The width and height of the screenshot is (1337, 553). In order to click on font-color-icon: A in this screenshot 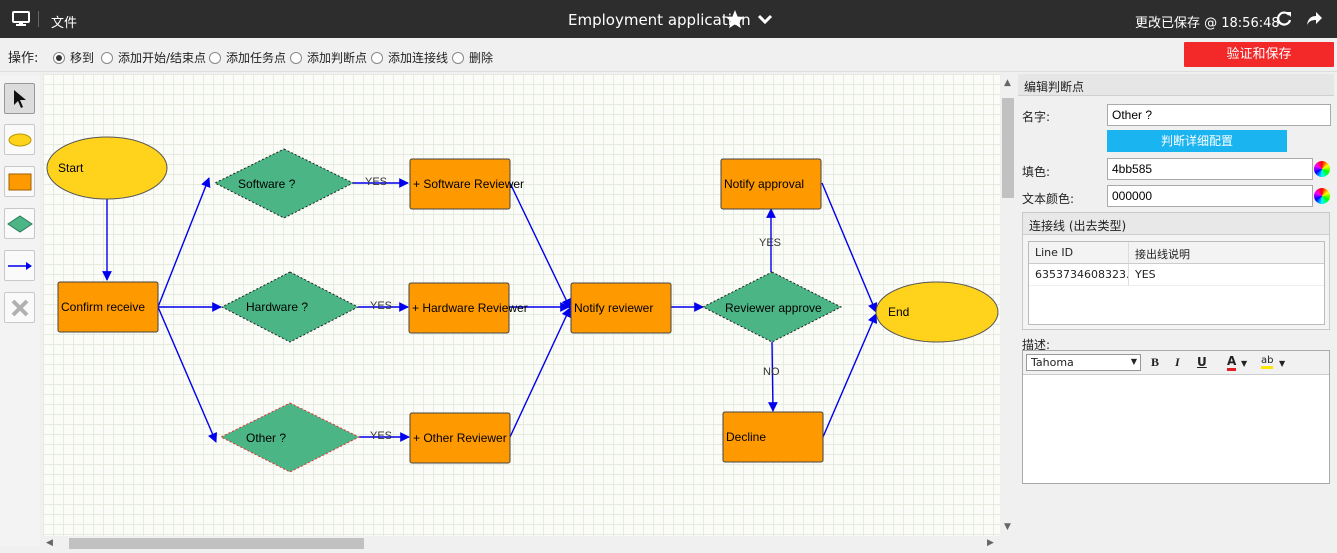, I will do `click(1232, 363)`.